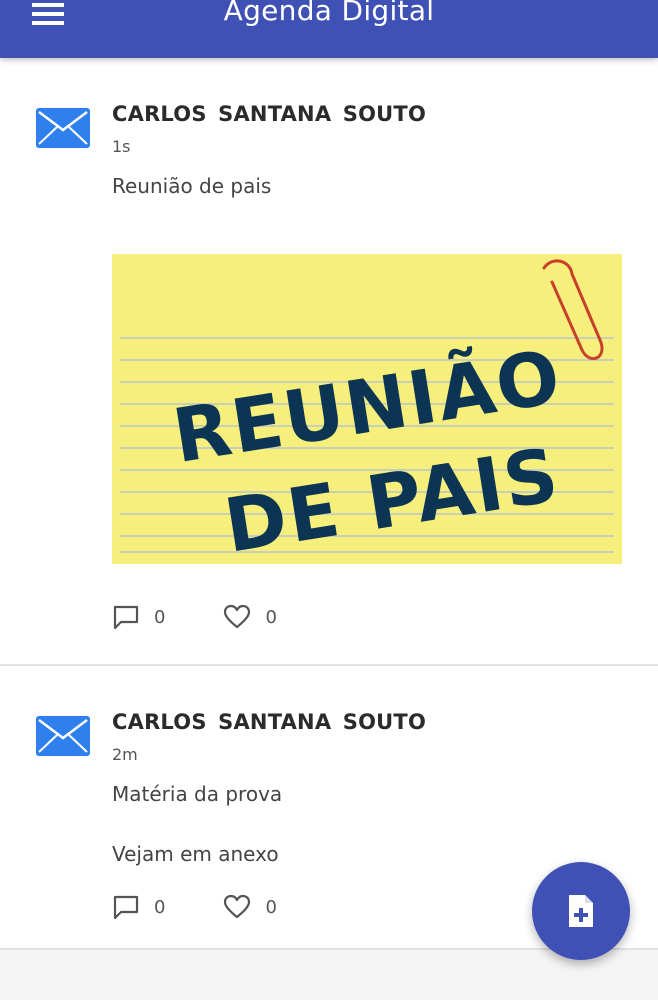 The image size is (658, 1000). What do you see at coordinates (121, 146) in the screenshot?
I see `post-time: 1s` at bounding box center [121, 146].